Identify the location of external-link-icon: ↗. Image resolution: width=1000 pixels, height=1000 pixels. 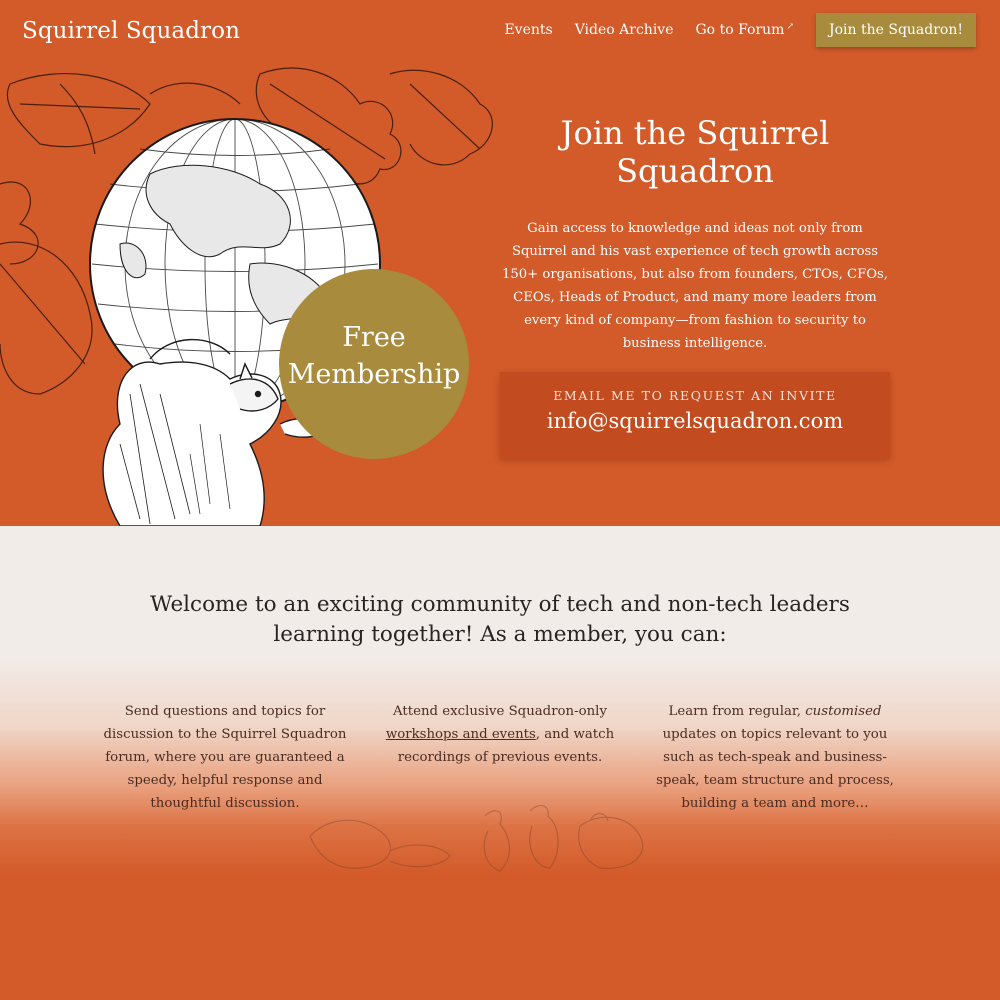
(790, 27).